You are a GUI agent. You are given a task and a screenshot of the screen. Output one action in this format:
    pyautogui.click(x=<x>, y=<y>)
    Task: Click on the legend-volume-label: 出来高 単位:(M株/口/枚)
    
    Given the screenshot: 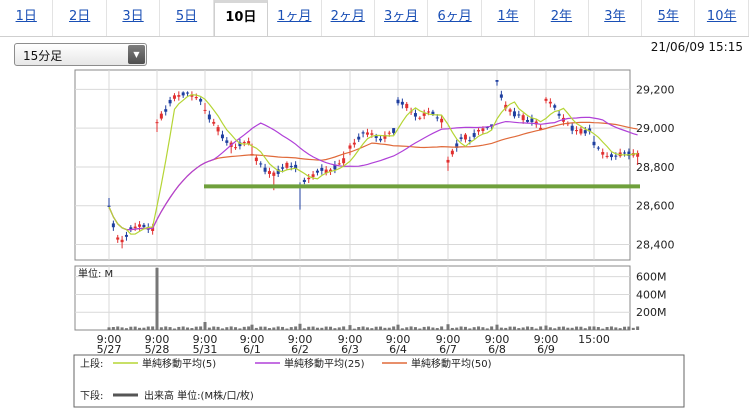 What is the action you would take?
    pyautogui.click(x=199, y=395)
    